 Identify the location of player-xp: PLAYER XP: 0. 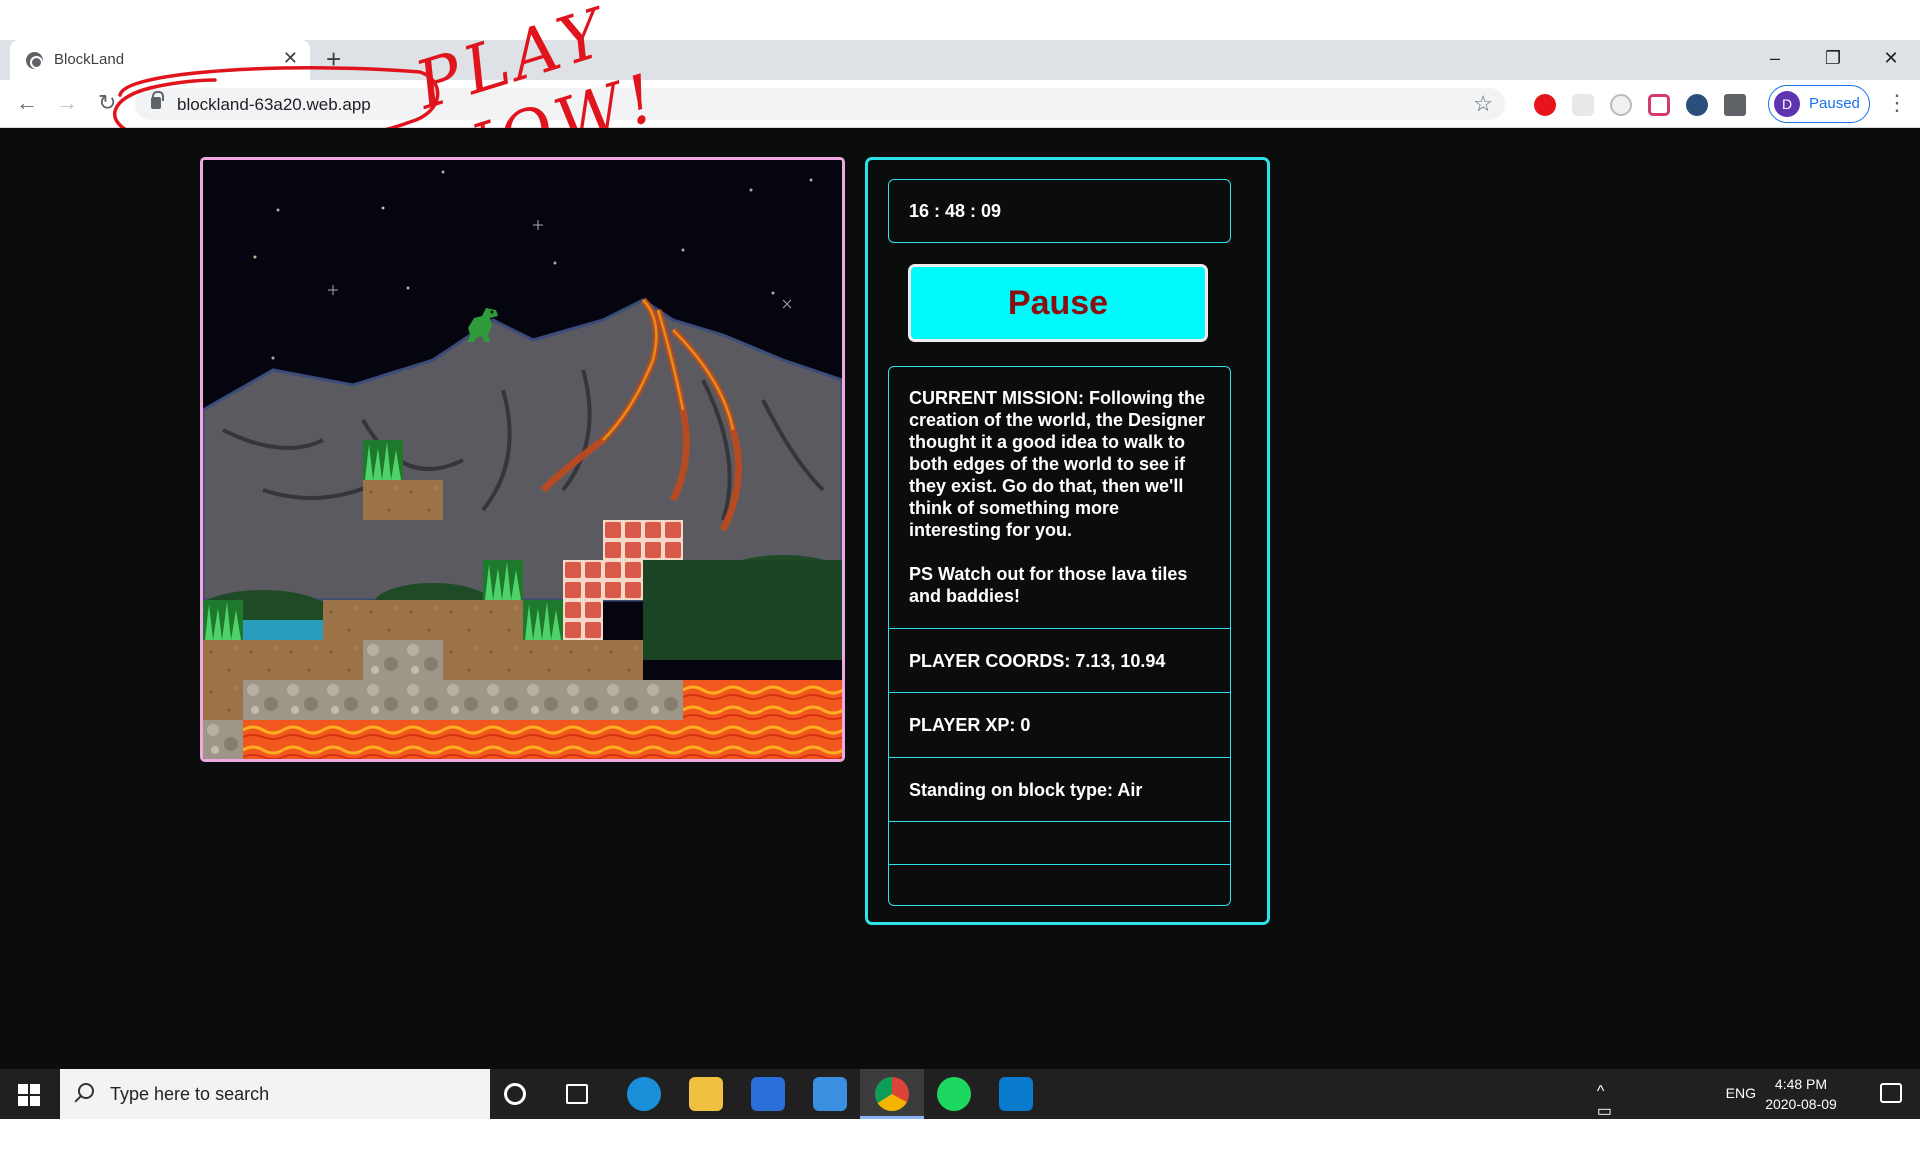
(1059, 725).